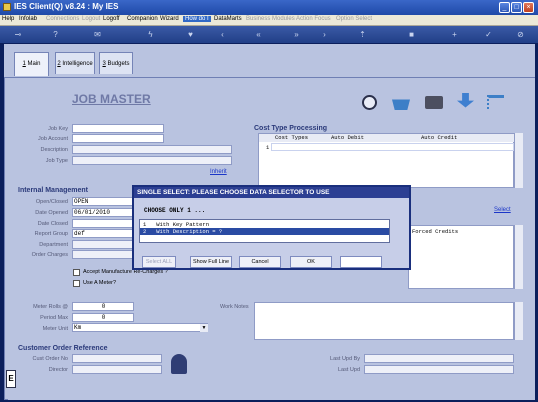  Describe the element at coordinates (76, 272) in the screenshot. I see `accept-manufacture-checkbox` at that location.